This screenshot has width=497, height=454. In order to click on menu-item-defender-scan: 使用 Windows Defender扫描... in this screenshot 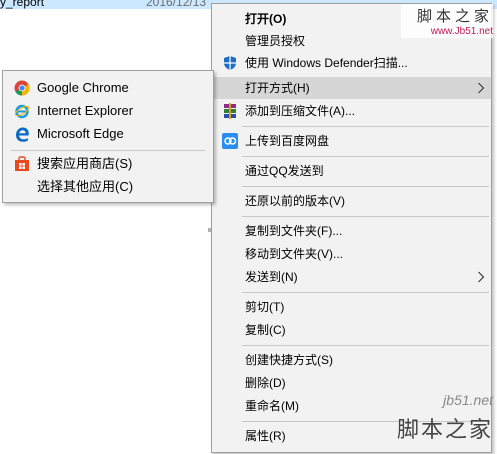, I will do `click(351, 63)`.